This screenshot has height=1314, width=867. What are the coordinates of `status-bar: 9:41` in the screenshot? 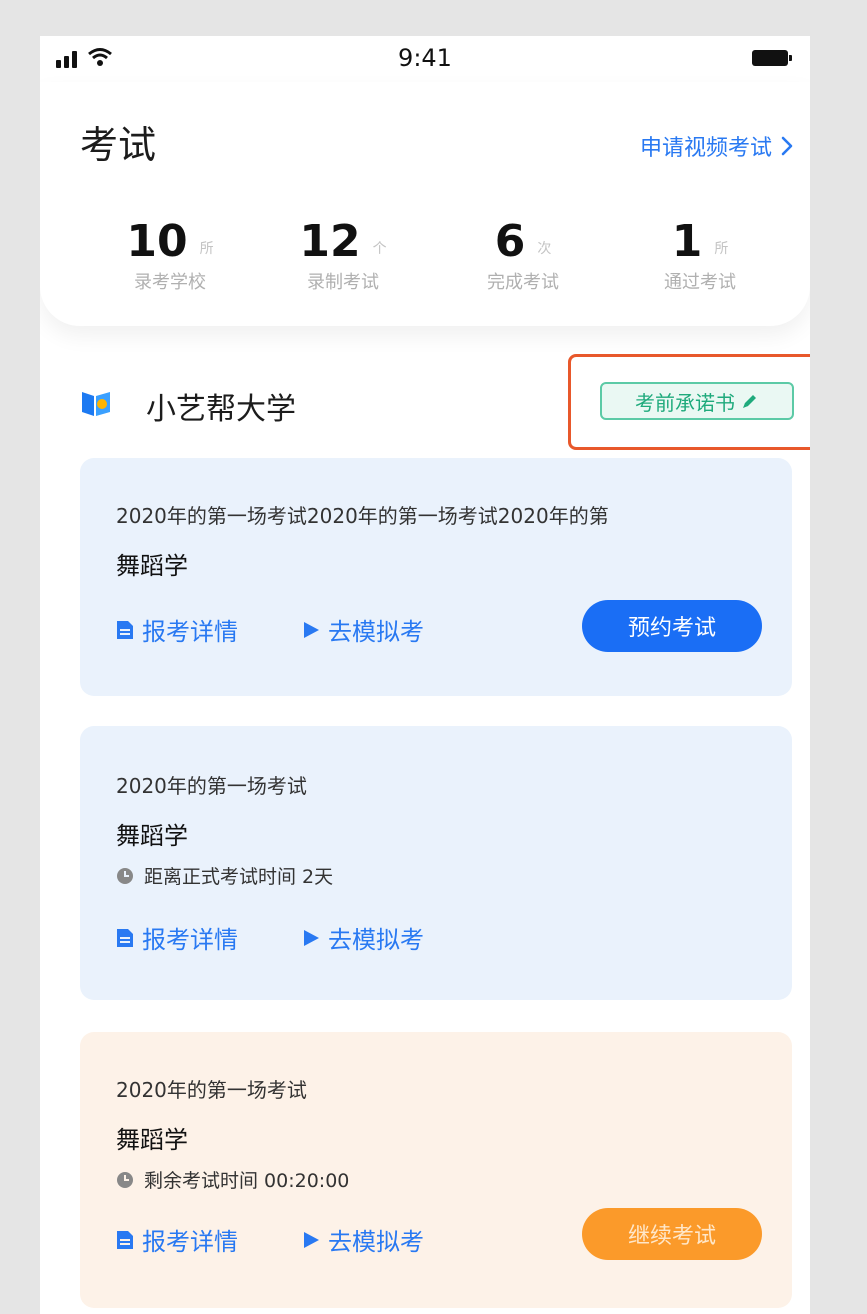 It's located at (425, 59).